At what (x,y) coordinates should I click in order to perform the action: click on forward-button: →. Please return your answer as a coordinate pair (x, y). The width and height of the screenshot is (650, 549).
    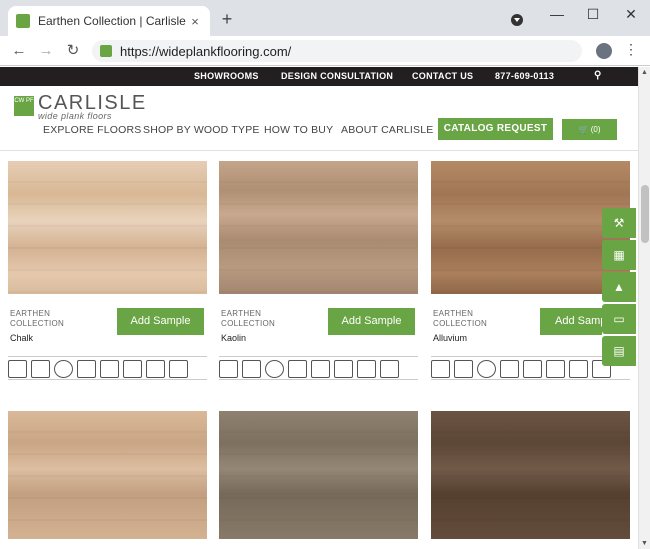
    Looking at the image, I should click on (46, 51).